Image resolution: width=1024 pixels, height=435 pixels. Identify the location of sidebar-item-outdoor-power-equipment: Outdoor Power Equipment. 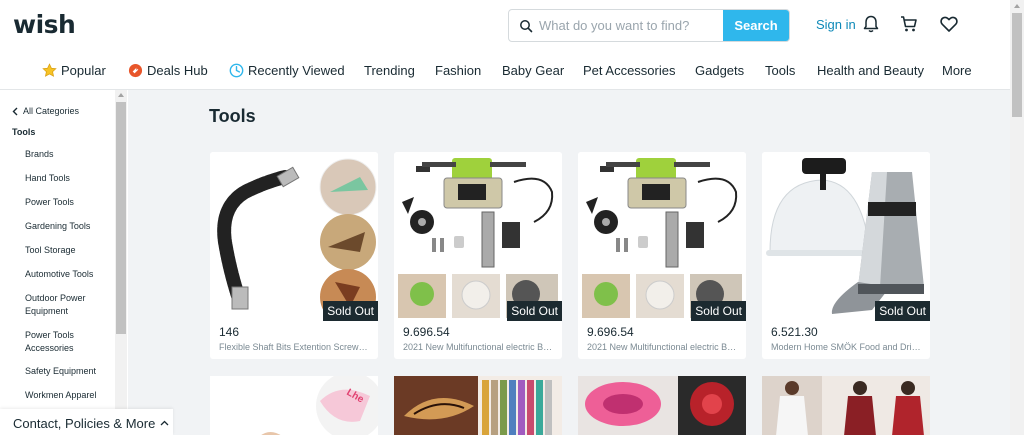
(69, 305).